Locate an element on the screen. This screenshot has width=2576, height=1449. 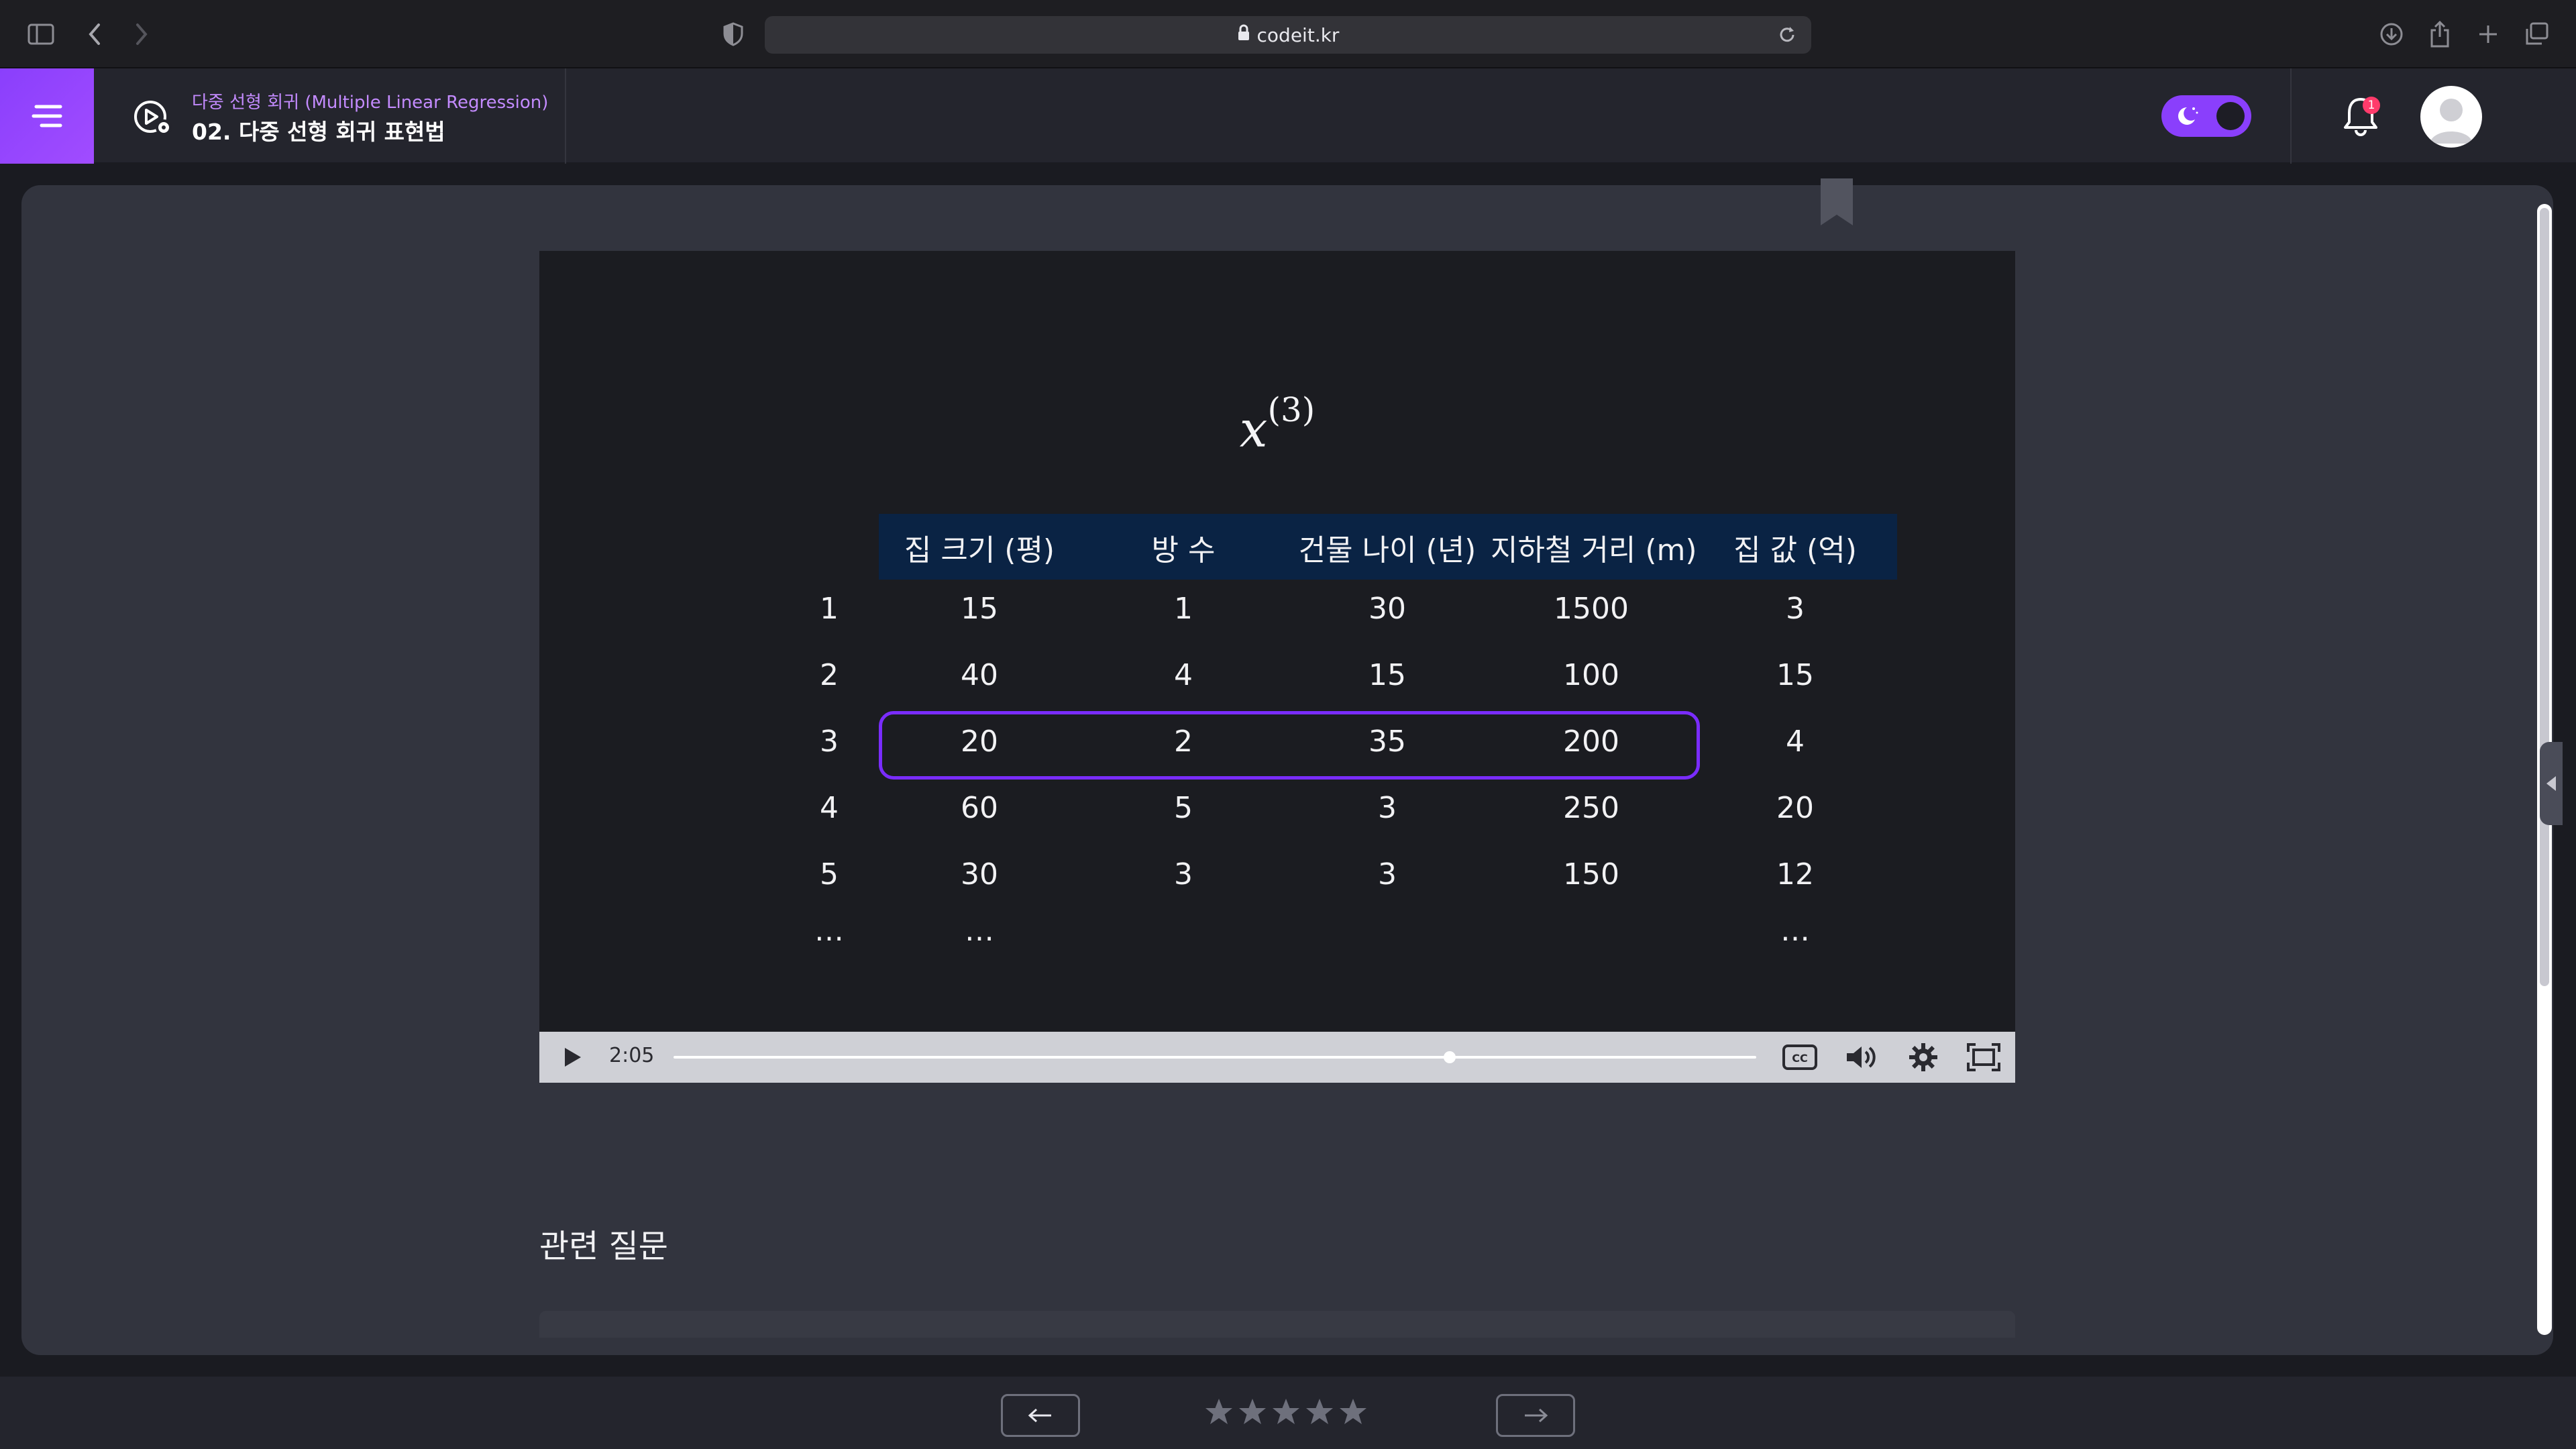
table-cell: 2 is located at coordinates (1183, 741).